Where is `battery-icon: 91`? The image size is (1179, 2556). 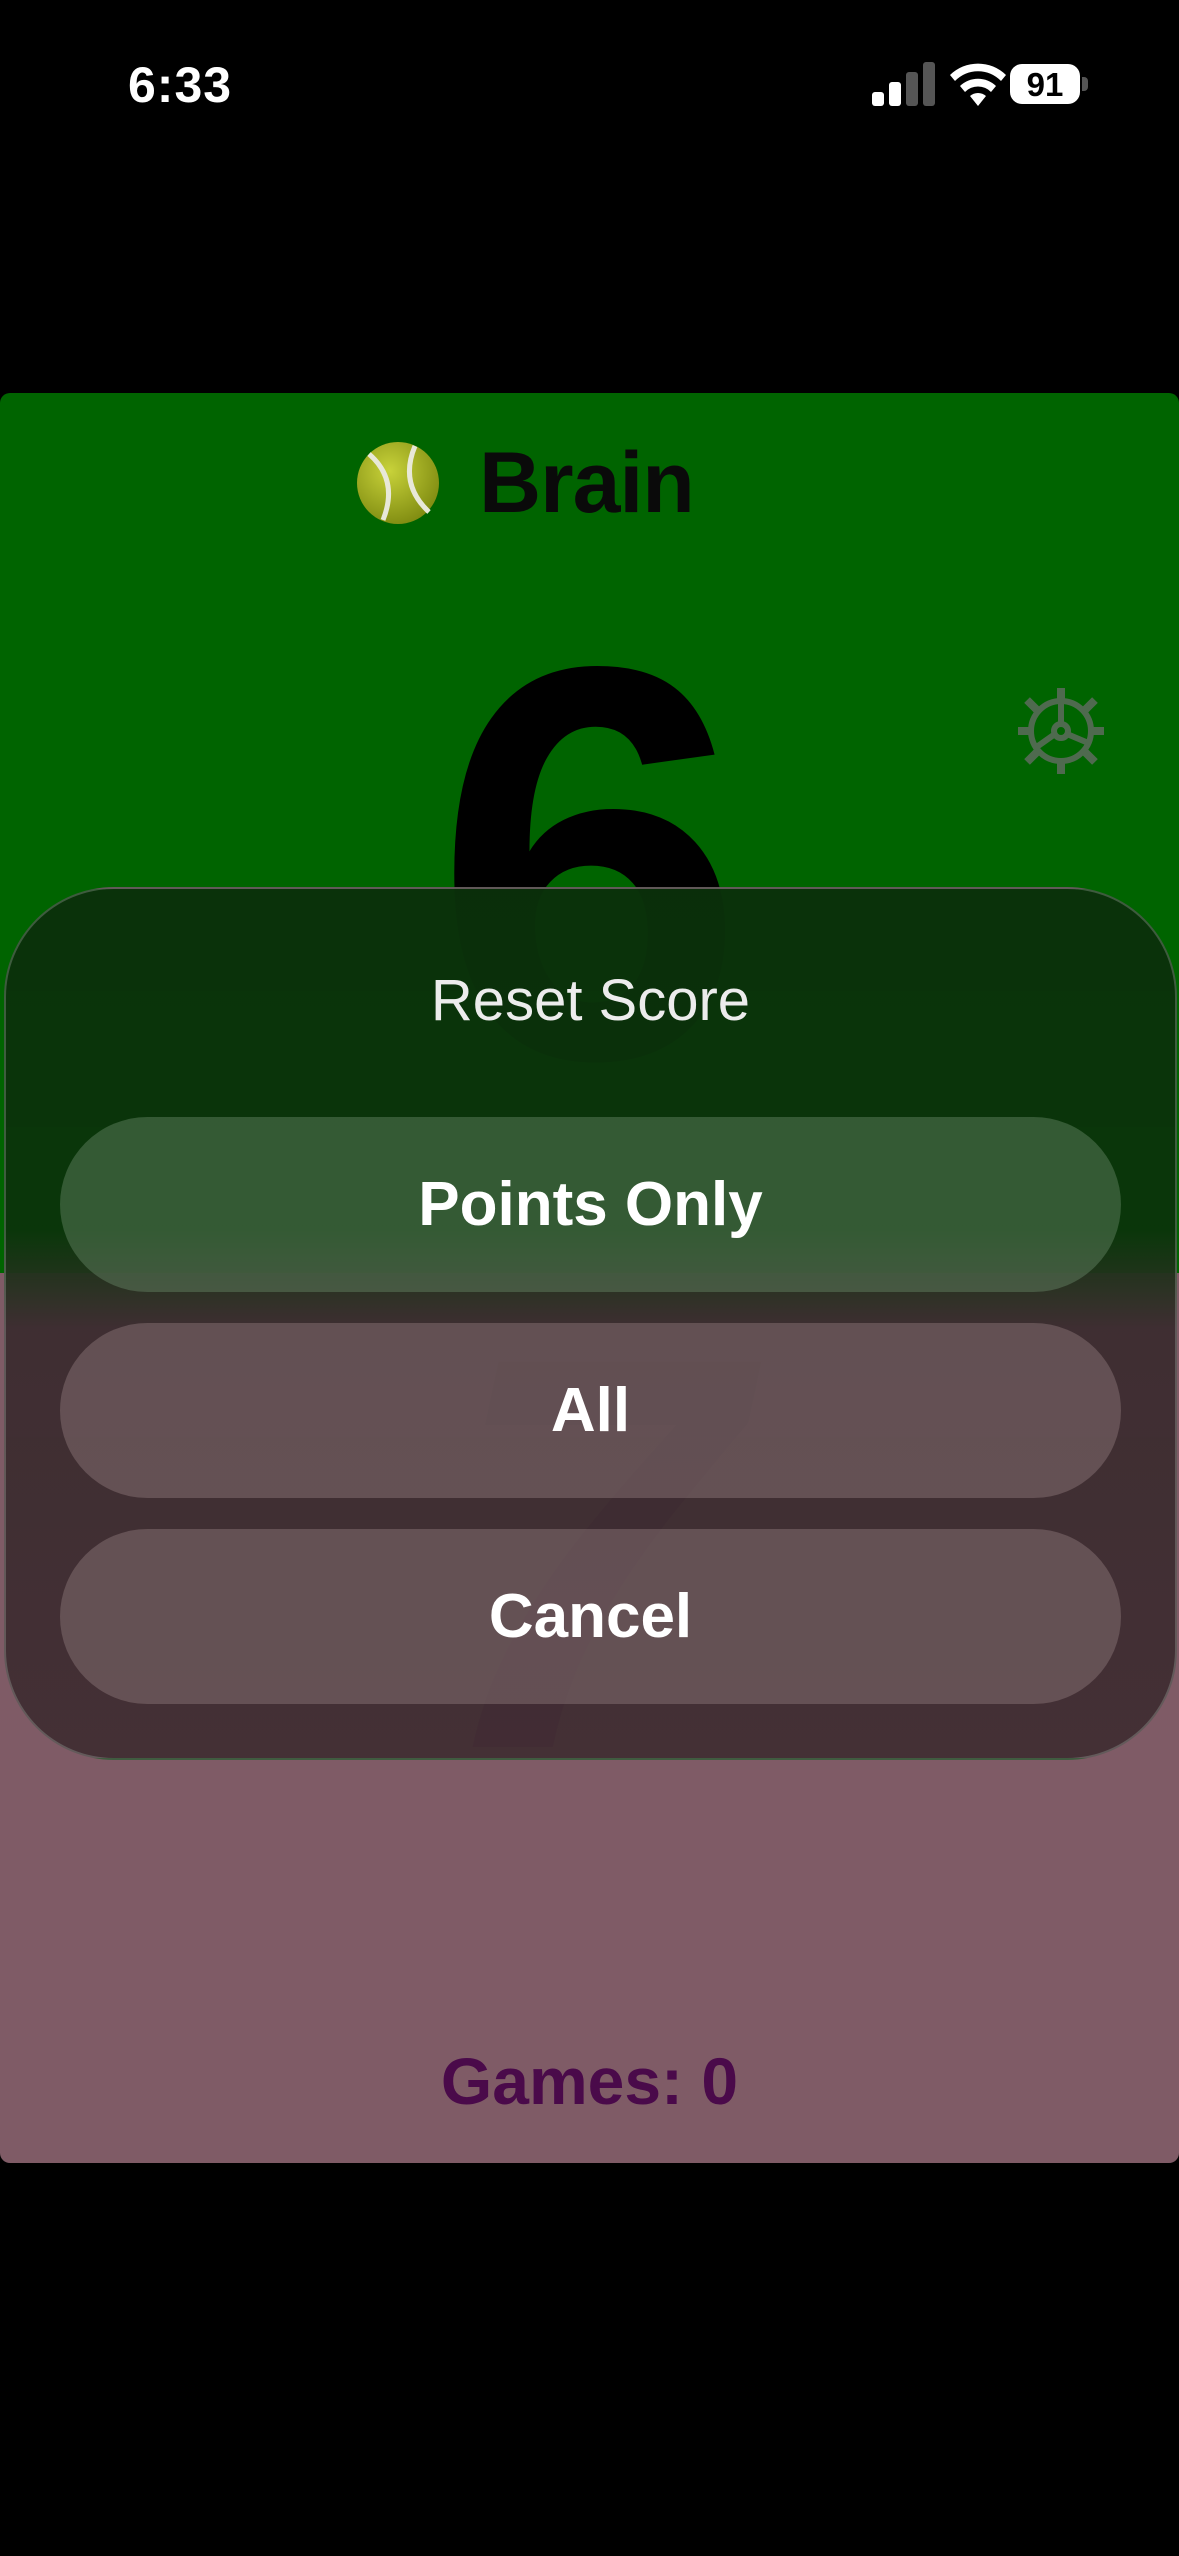
battery-icon: 91 is located at coordinates (1045, 84).